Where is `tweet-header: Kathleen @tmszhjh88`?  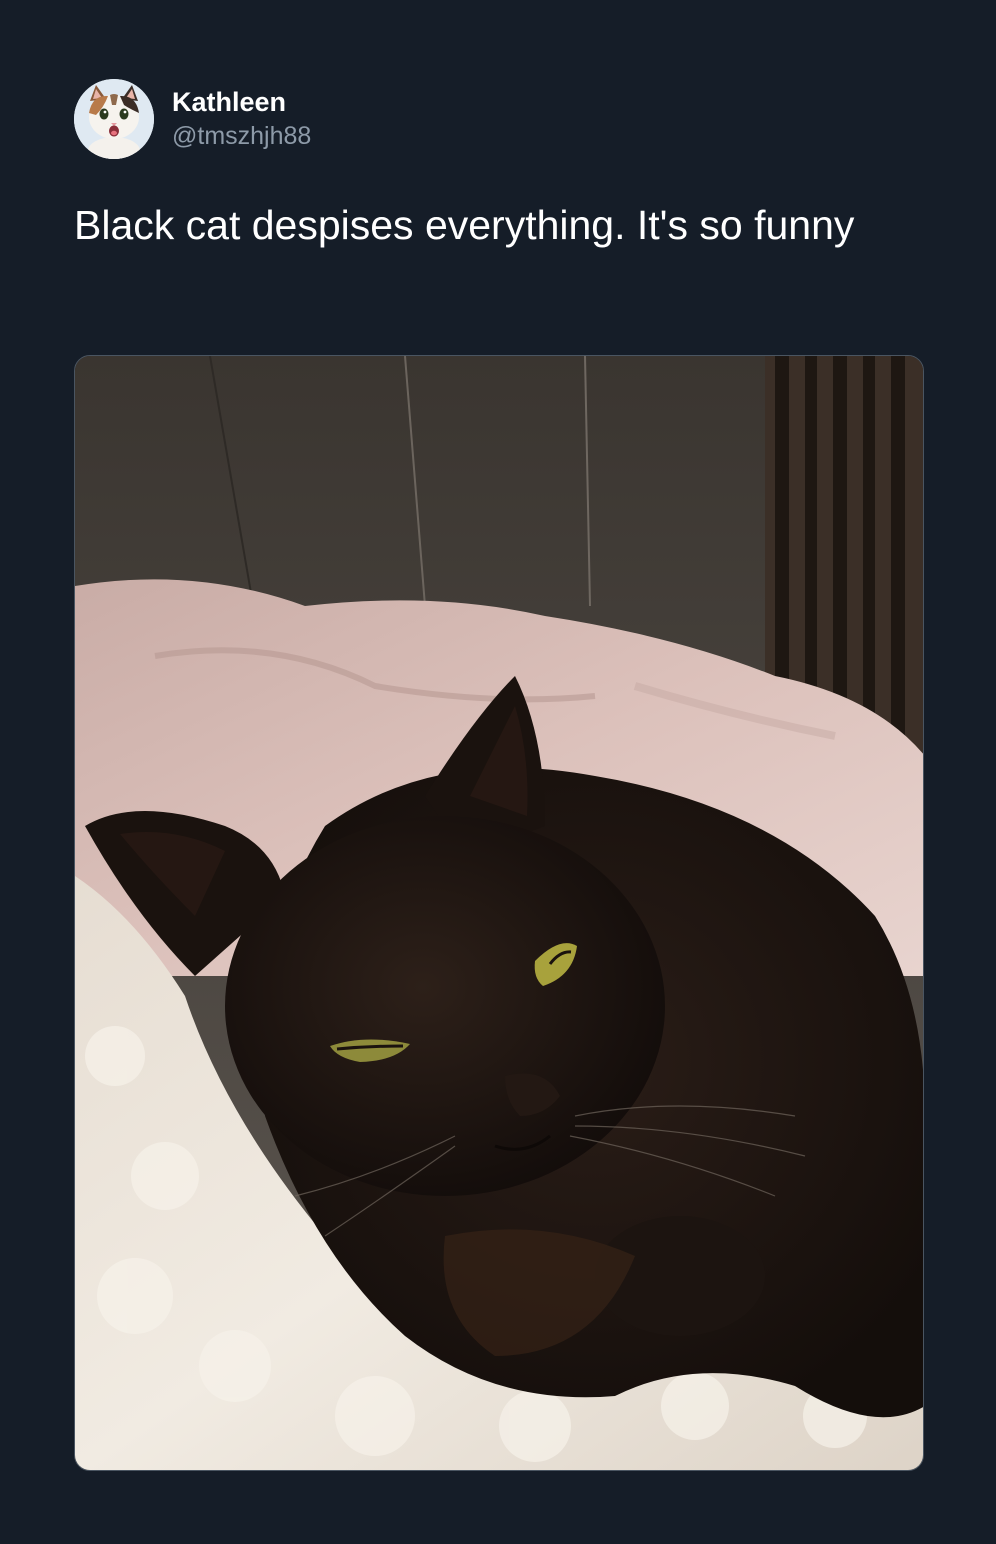
tweet-header: Kathleen @tmszhjh88 is located at coordinates (192, 119).